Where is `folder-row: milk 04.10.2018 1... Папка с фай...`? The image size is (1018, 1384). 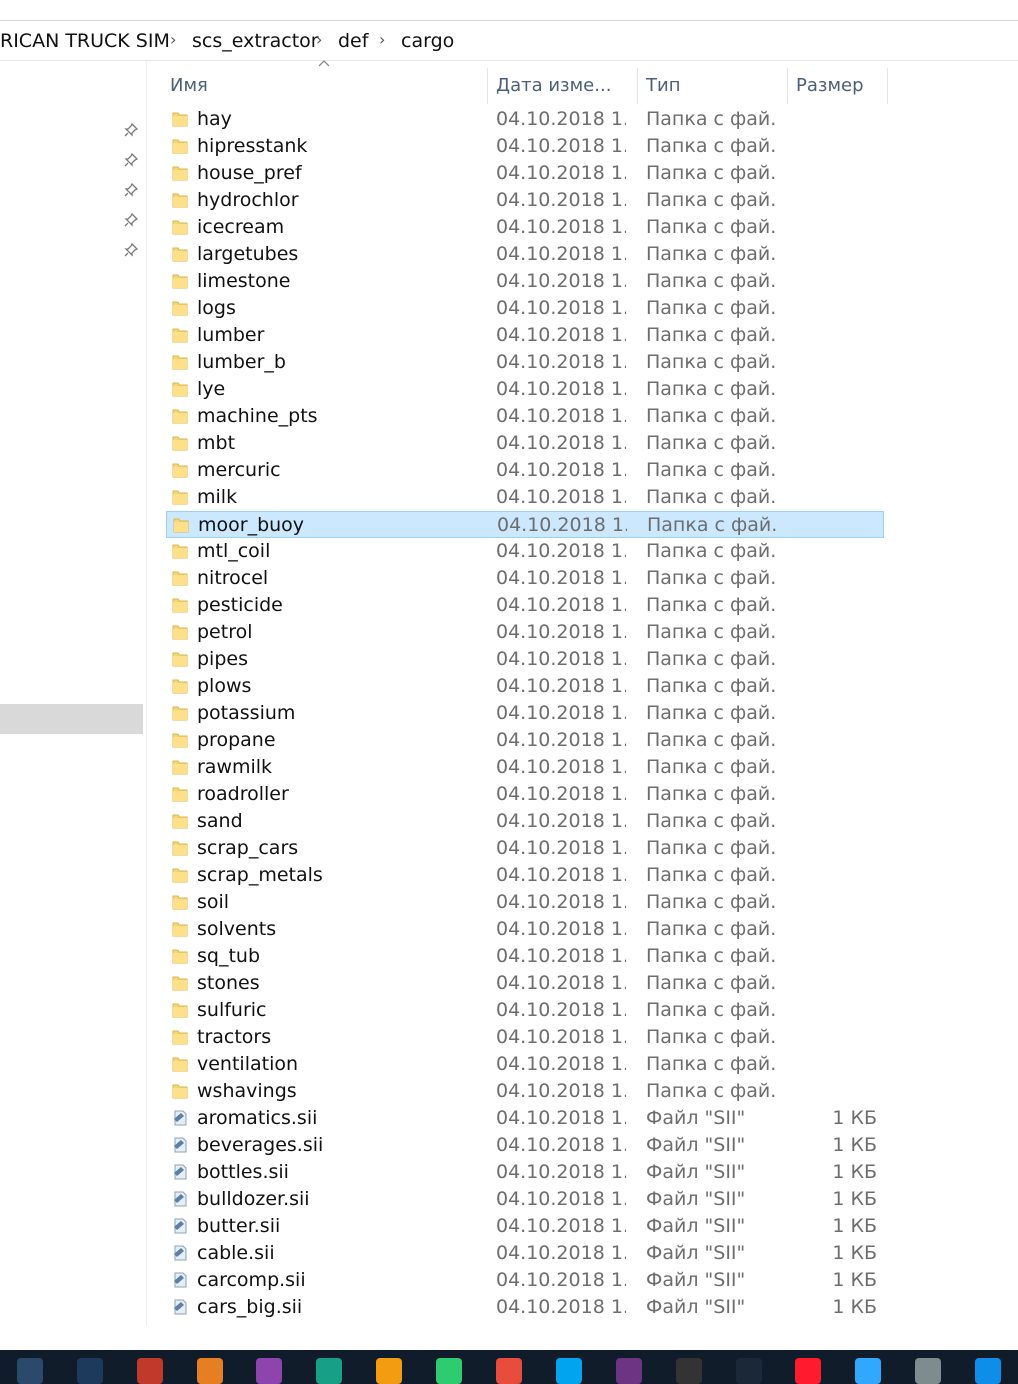
folder-row: milk 04.10.2018 1... Папка с фай... is located at coordinates (525, 497).